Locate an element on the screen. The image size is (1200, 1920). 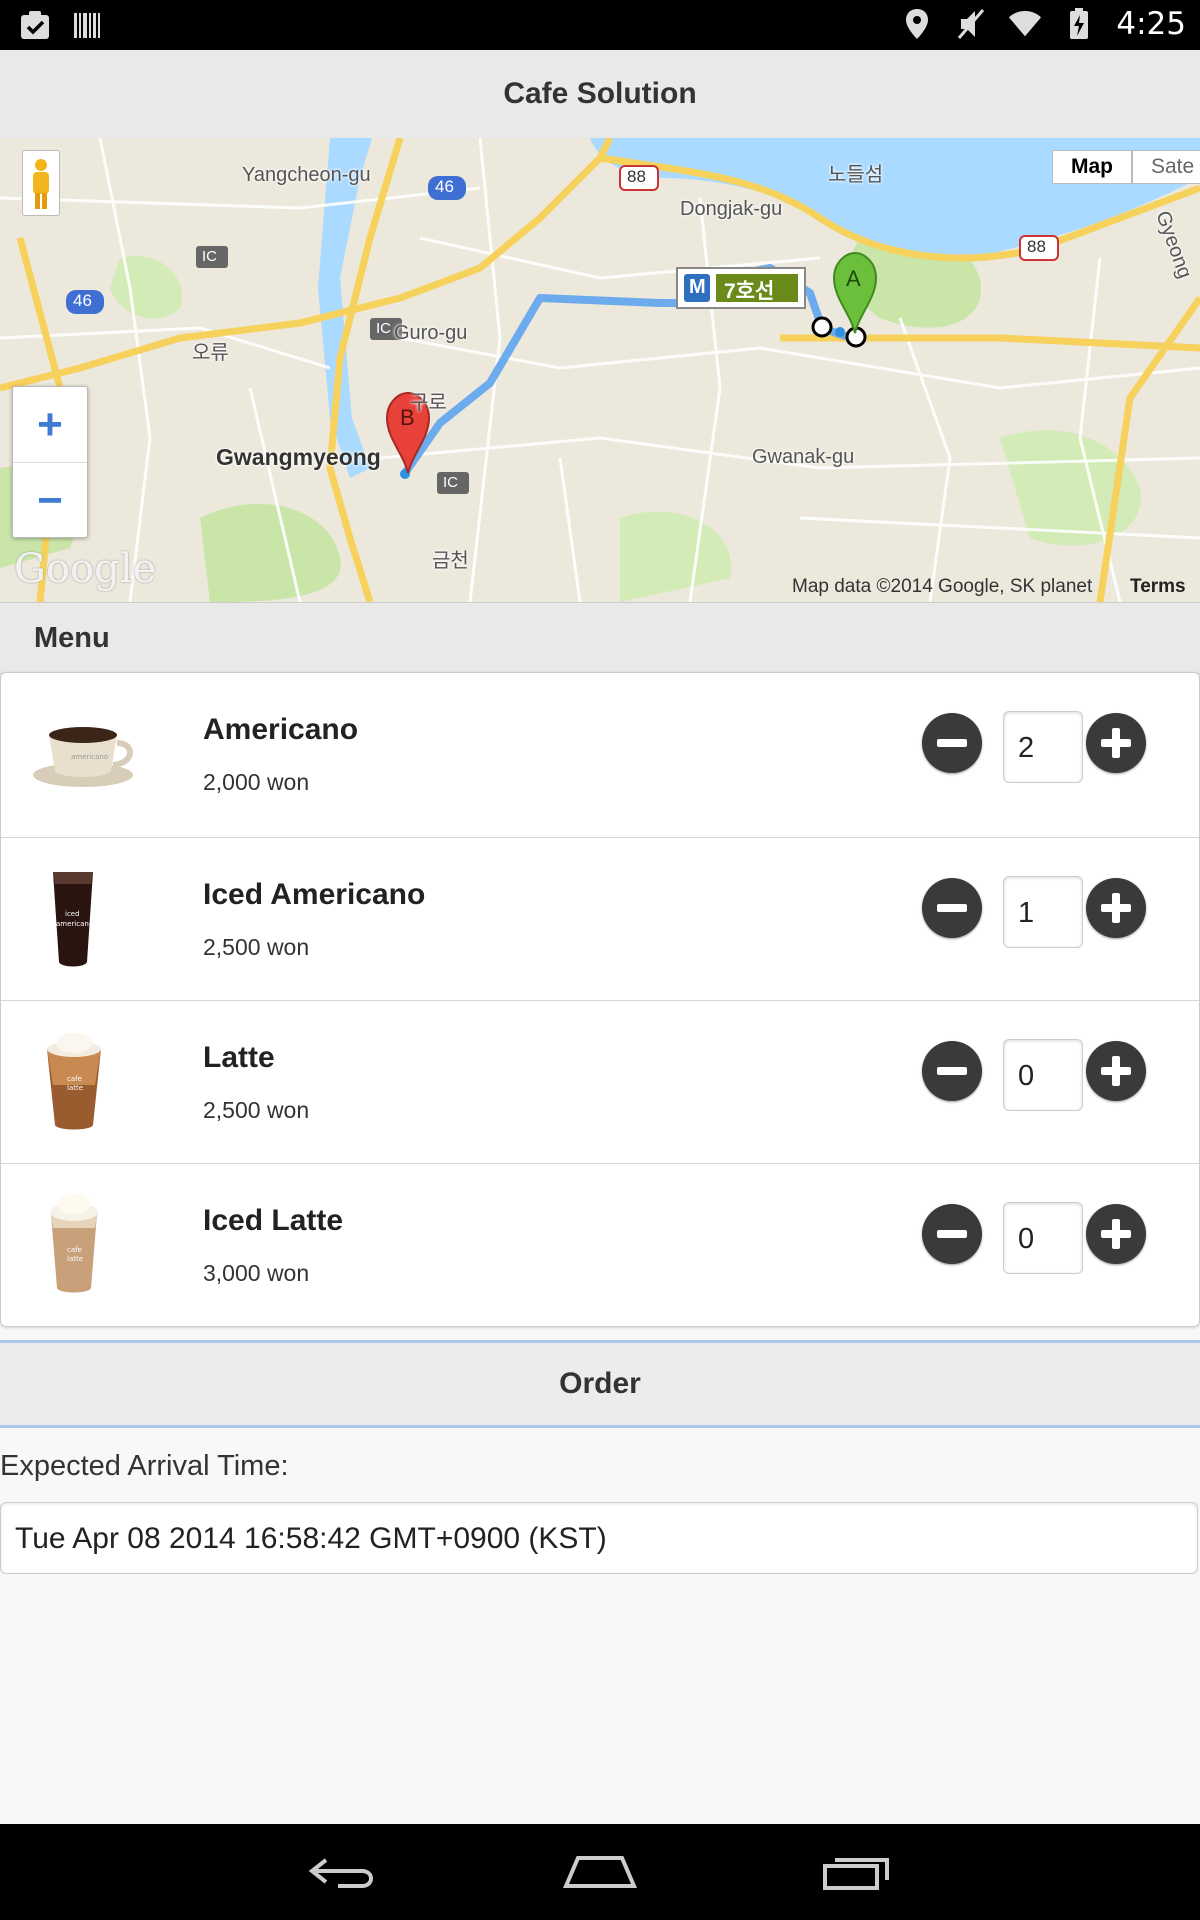
map-label-gwangmyeong: Gwangmyeong is located at coordinates (298, 457).